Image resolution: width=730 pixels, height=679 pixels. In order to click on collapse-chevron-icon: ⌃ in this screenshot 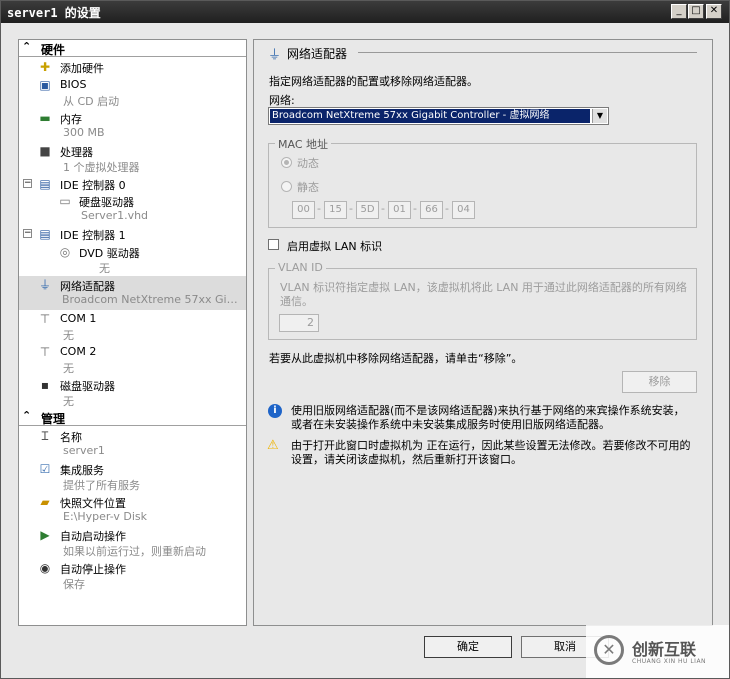, I will do `click(27, 46)`.